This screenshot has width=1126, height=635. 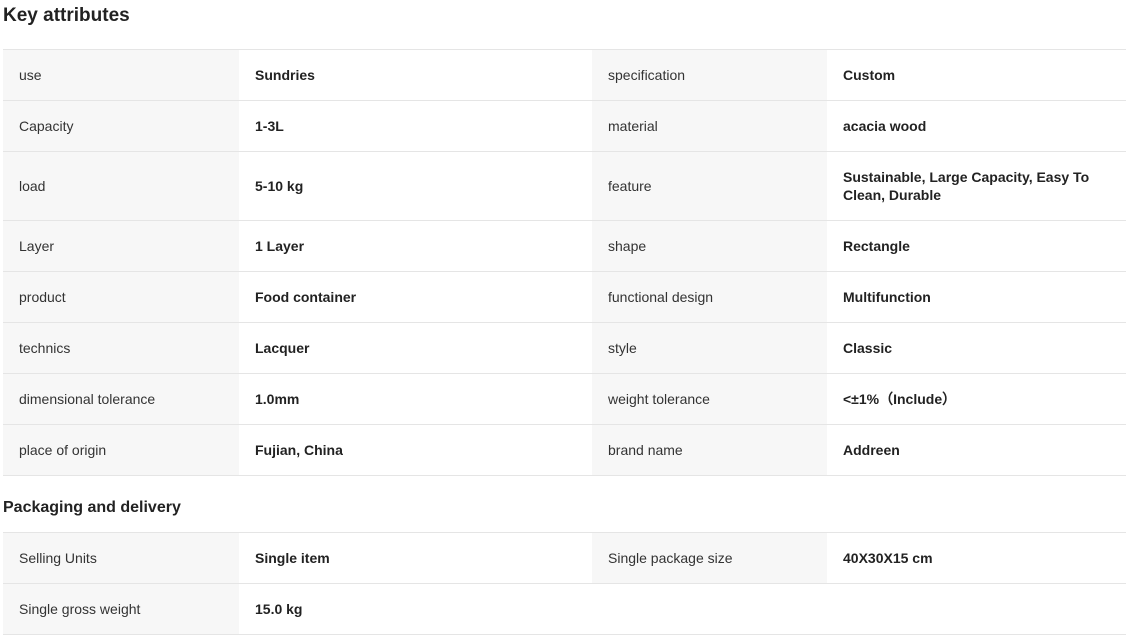 I want to click on attribute-value: Addreen, so click(x=976, y=450).